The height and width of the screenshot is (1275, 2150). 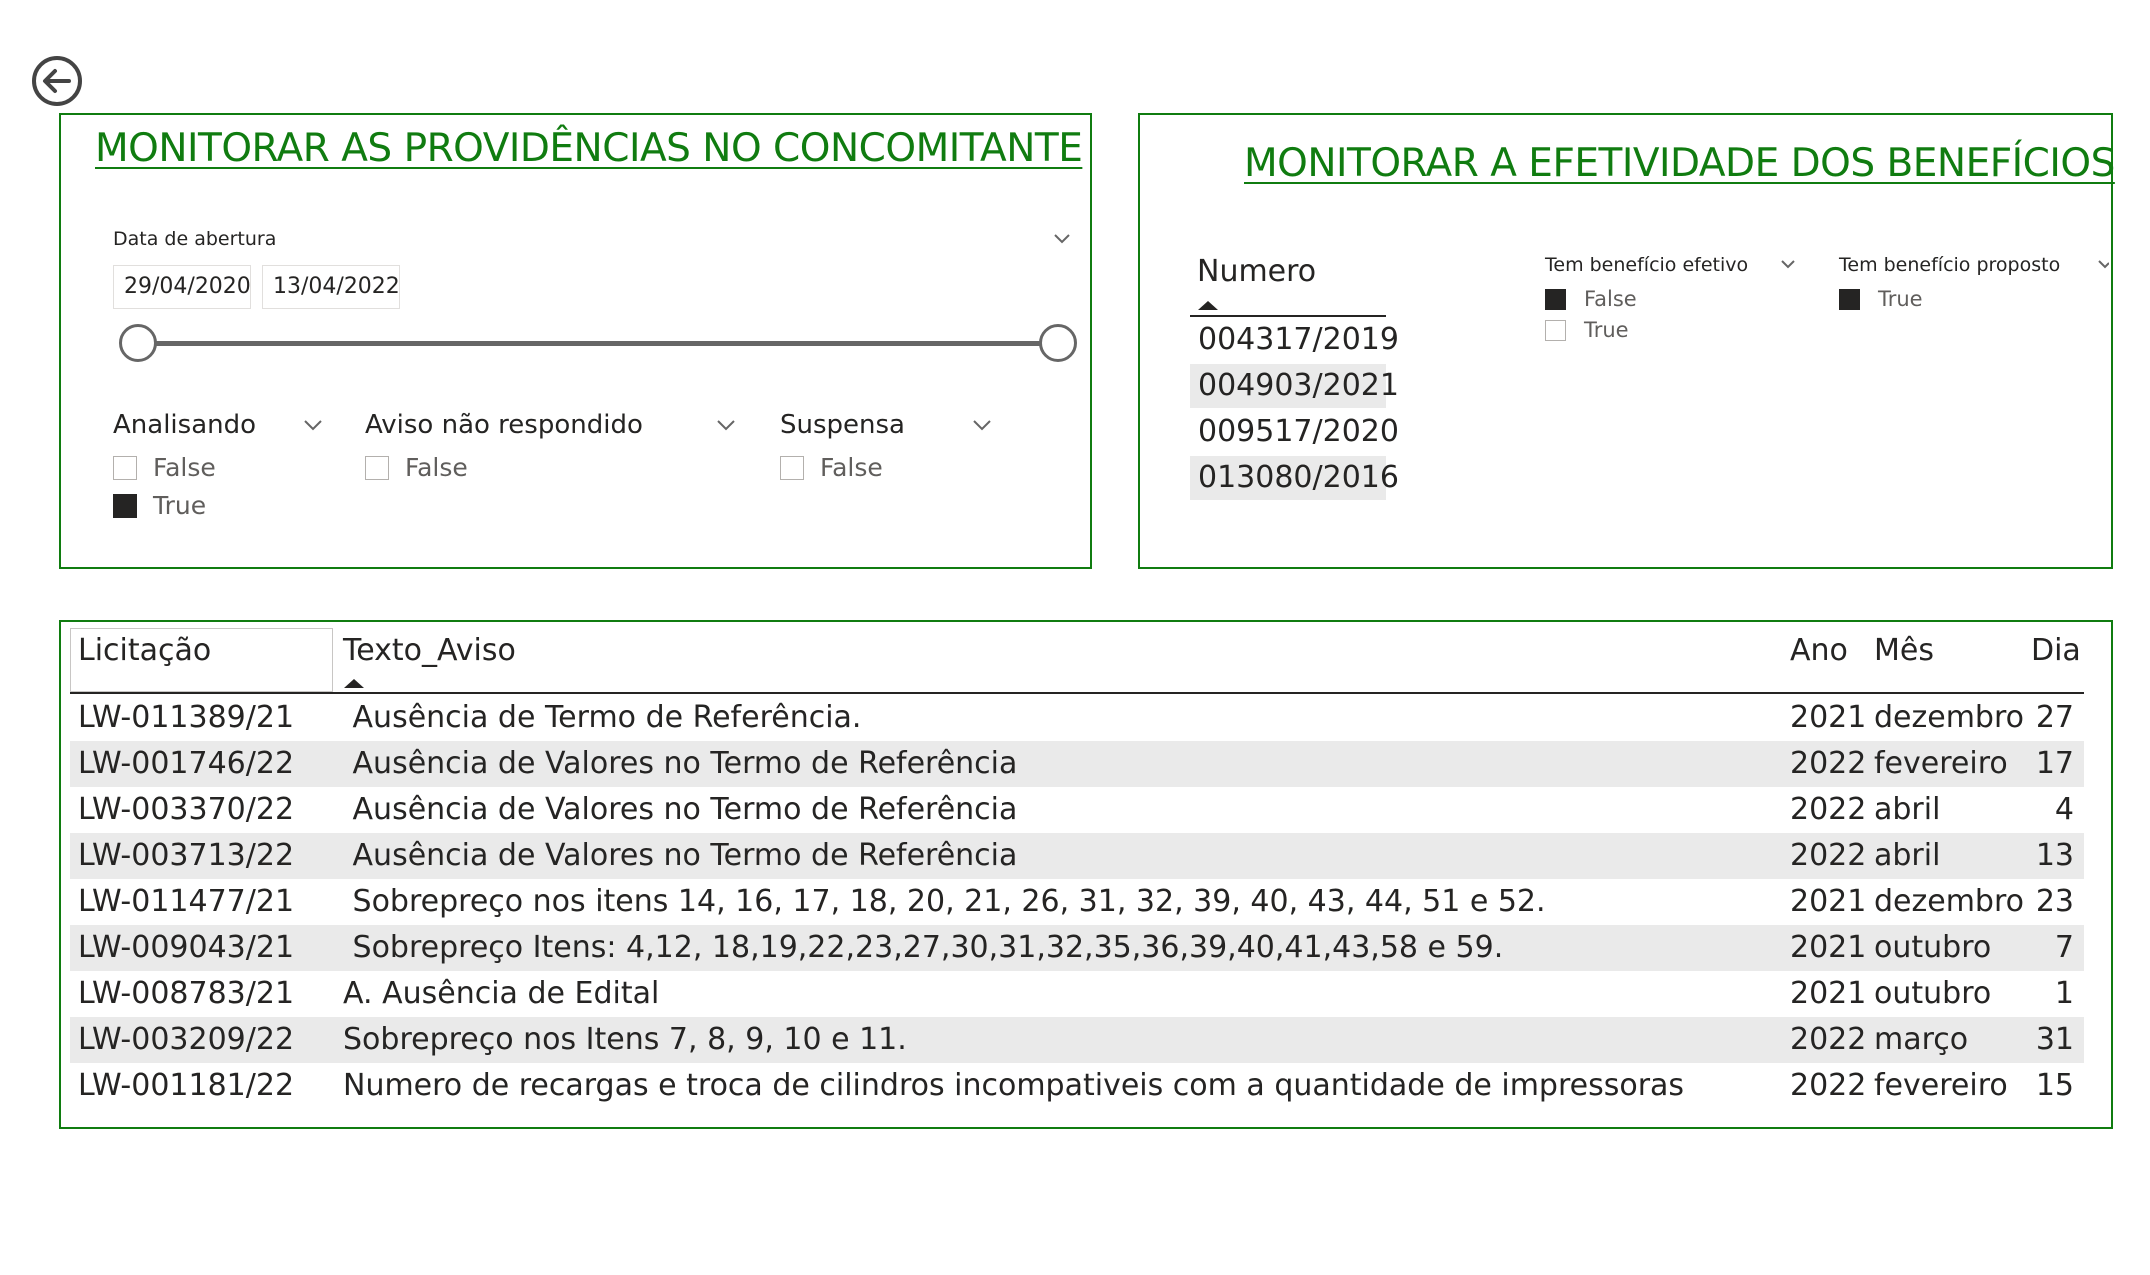 I want to click on slicer-beneficio-efetivo-option-false: False, so click(x=1591, y=299).